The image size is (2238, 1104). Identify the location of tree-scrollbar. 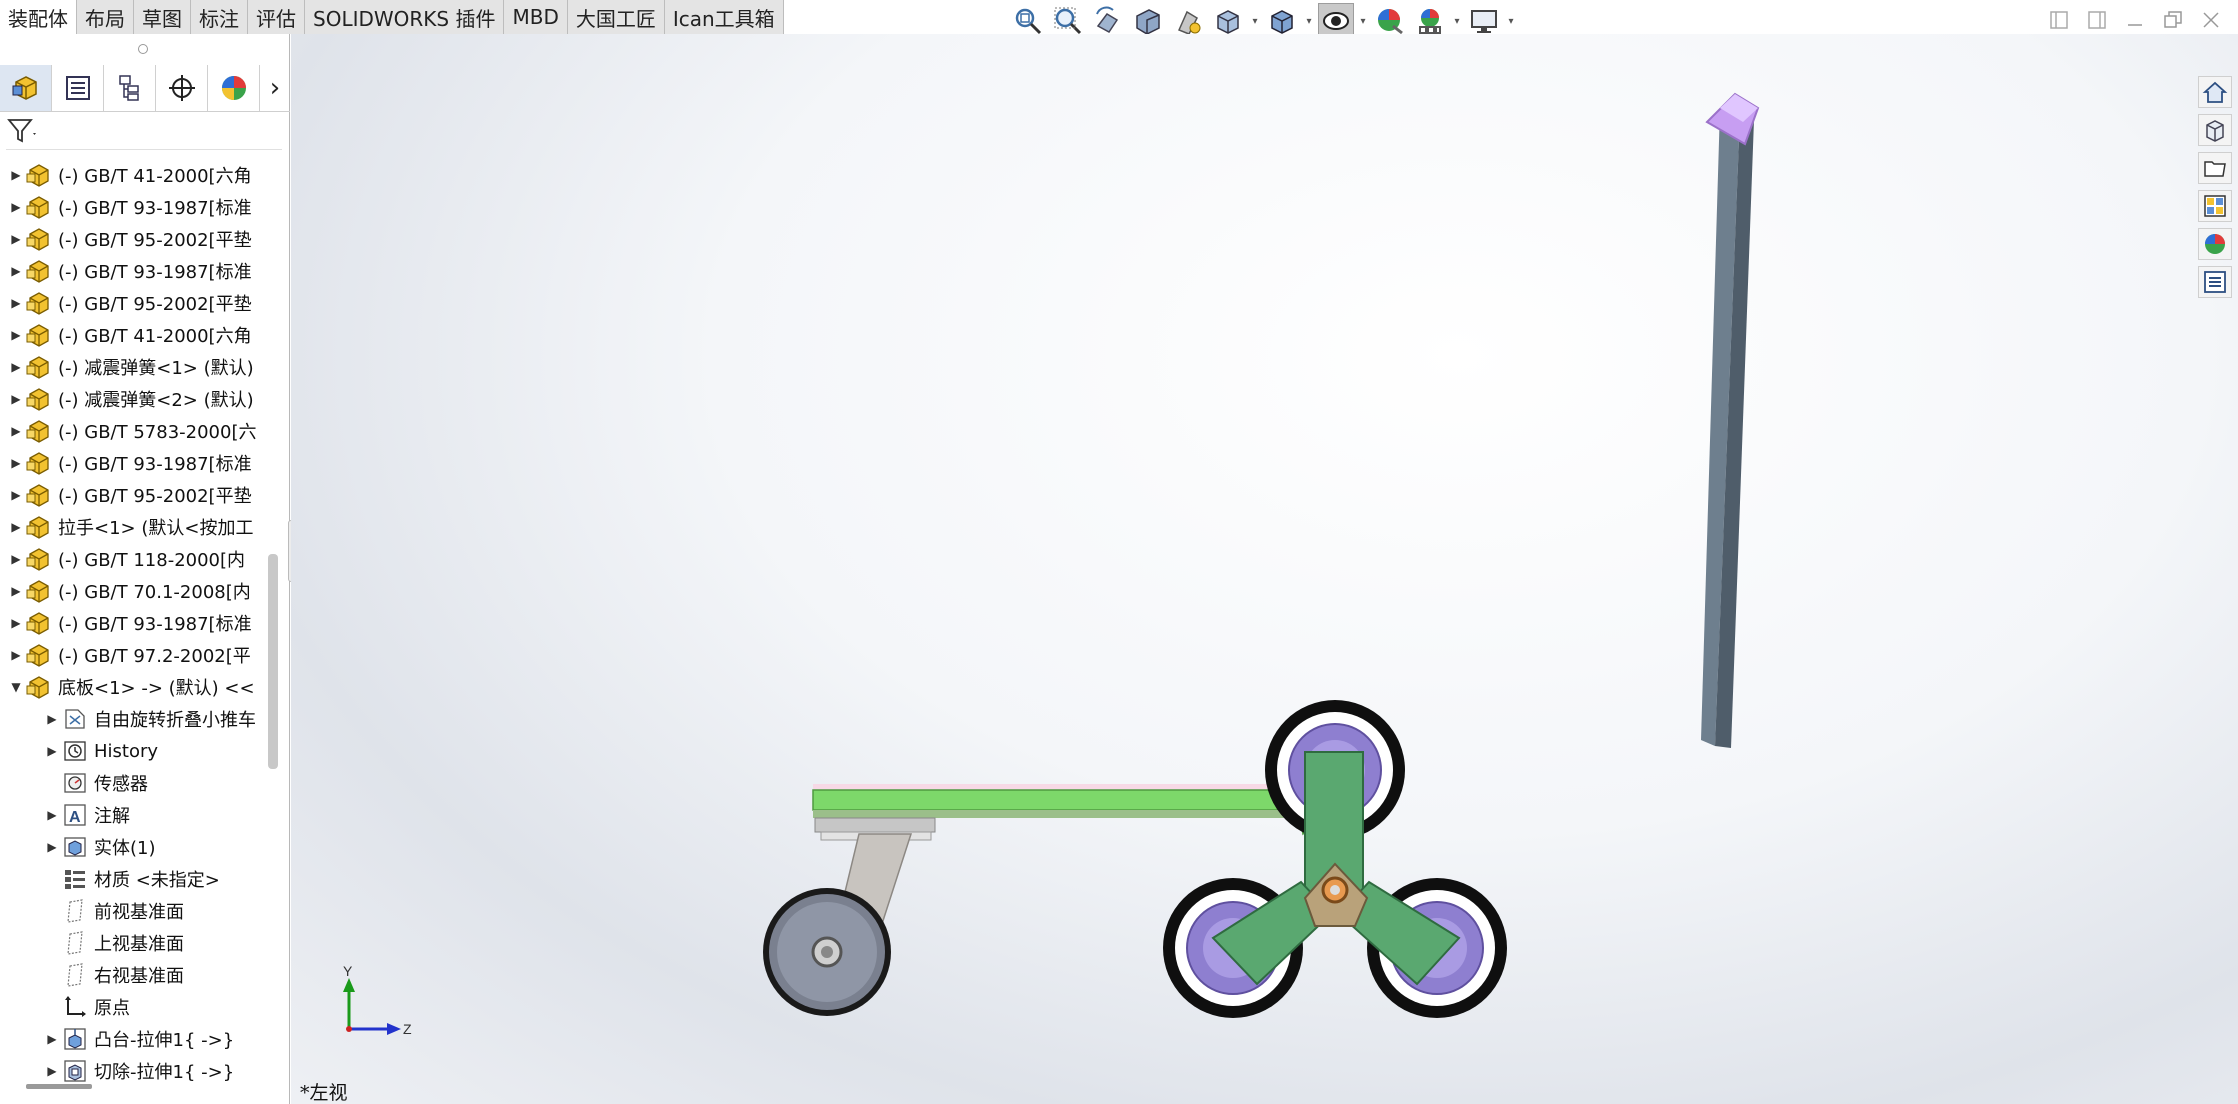
(273, 661).